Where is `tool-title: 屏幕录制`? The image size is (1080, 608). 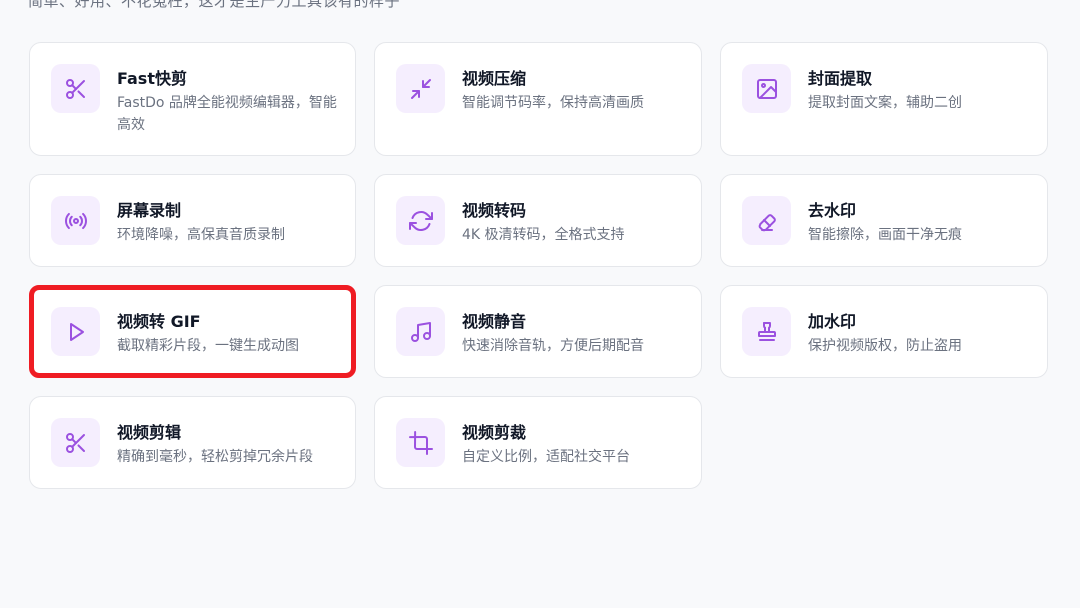 tool-title: 屏幕录制 is located at coordinates (149, 210).